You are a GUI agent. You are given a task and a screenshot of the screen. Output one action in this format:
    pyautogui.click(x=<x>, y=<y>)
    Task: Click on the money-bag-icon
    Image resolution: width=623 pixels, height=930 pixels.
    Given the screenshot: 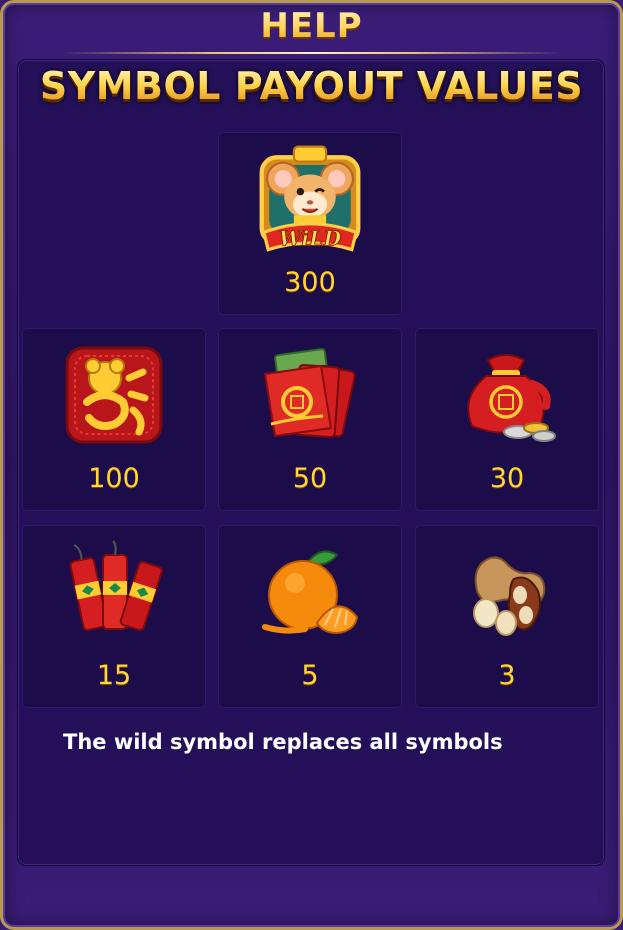 What is the action you would take?
    pyautogui.click(x=511, y=398)
    